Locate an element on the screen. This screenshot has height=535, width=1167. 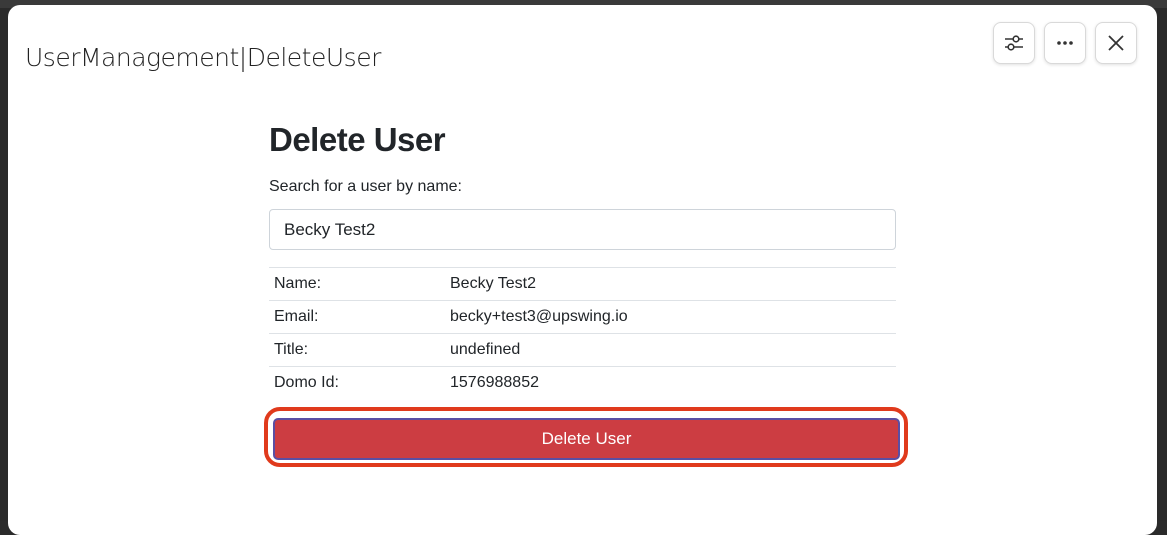
domo-id-label: Domo Id: is located at coordinates (357, 382).